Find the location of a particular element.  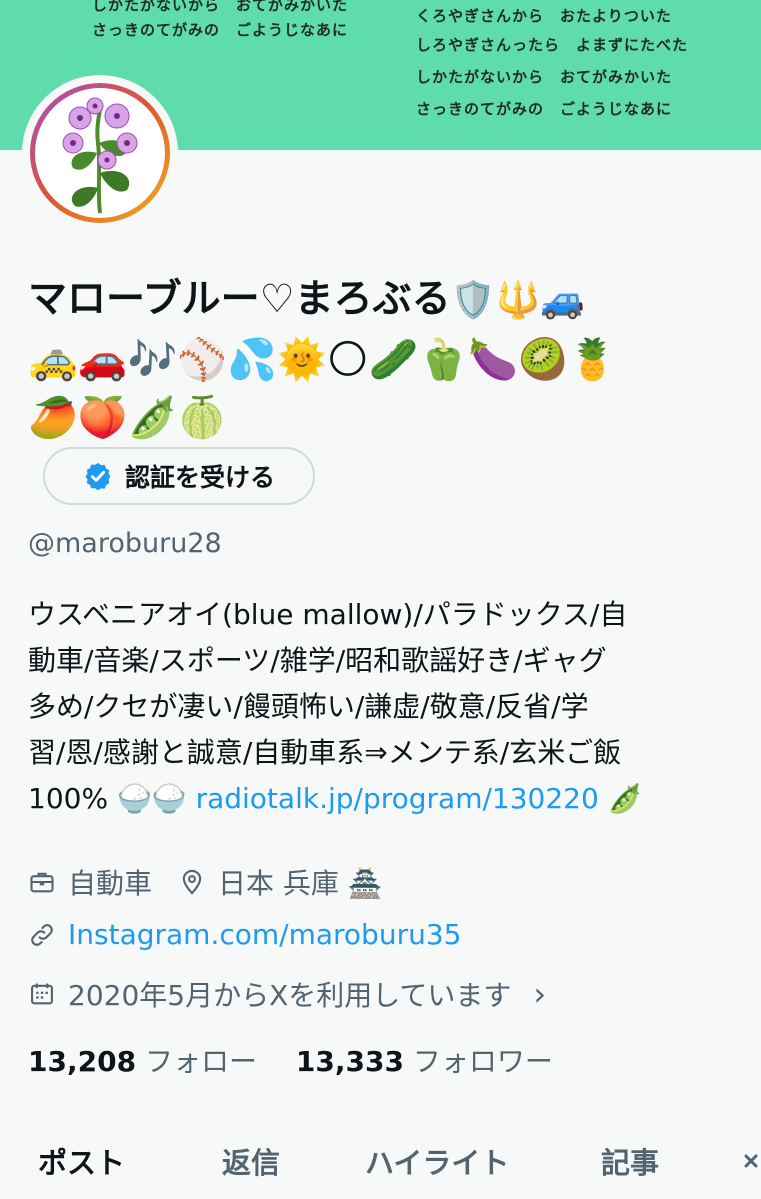

followers-label: フォロワー is located at coordinates (482, 1061).